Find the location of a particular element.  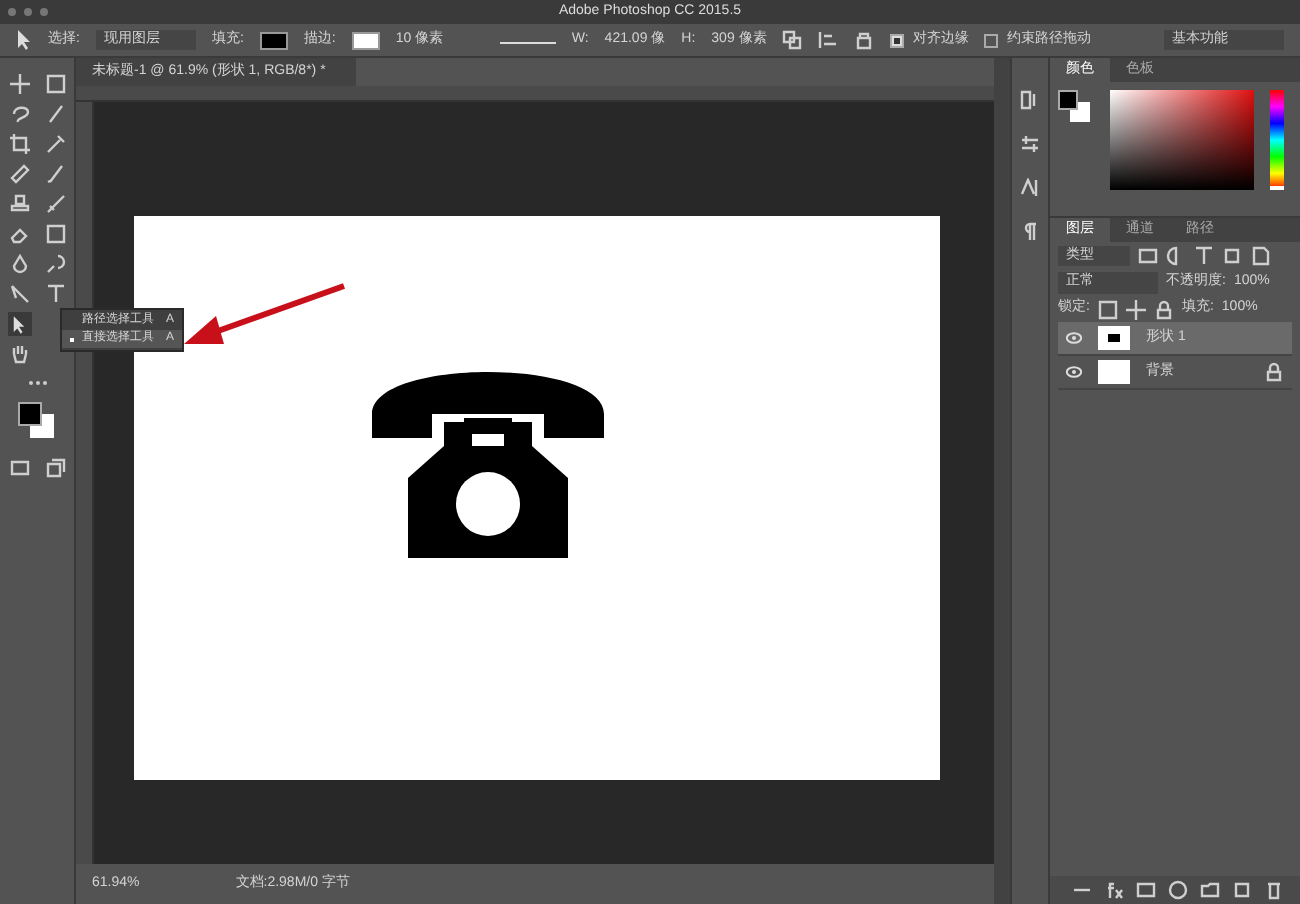

hand-tool-icon is located at coordinates (19, 354).